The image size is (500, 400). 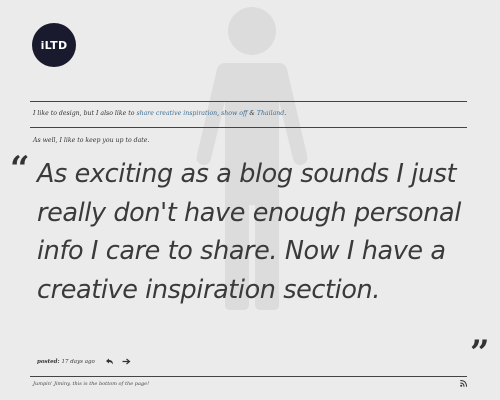 I want to click on update-text: As well, I like to keep you up to date., so click(x=91, y=140).